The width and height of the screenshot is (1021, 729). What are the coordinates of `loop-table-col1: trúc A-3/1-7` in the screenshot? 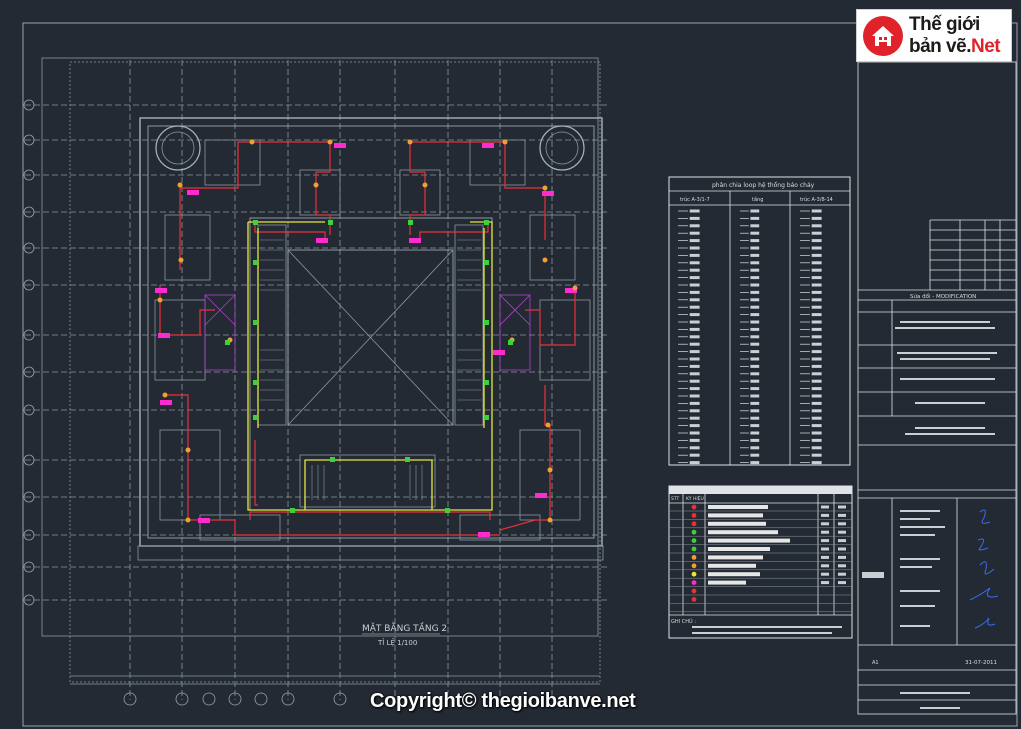 It's located at (695, 199).